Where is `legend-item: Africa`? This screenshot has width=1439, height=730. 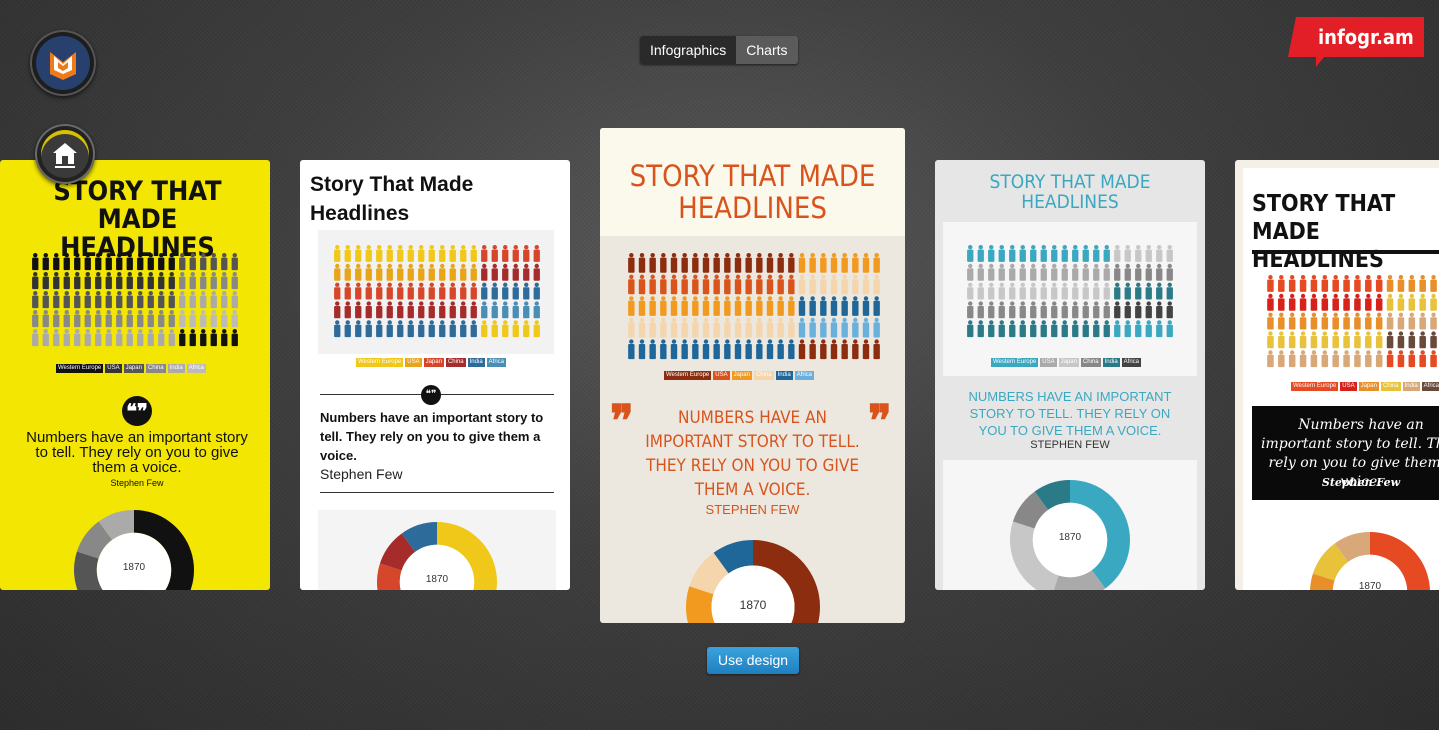 legend-item: Africa is located at coordinates (496, 362).